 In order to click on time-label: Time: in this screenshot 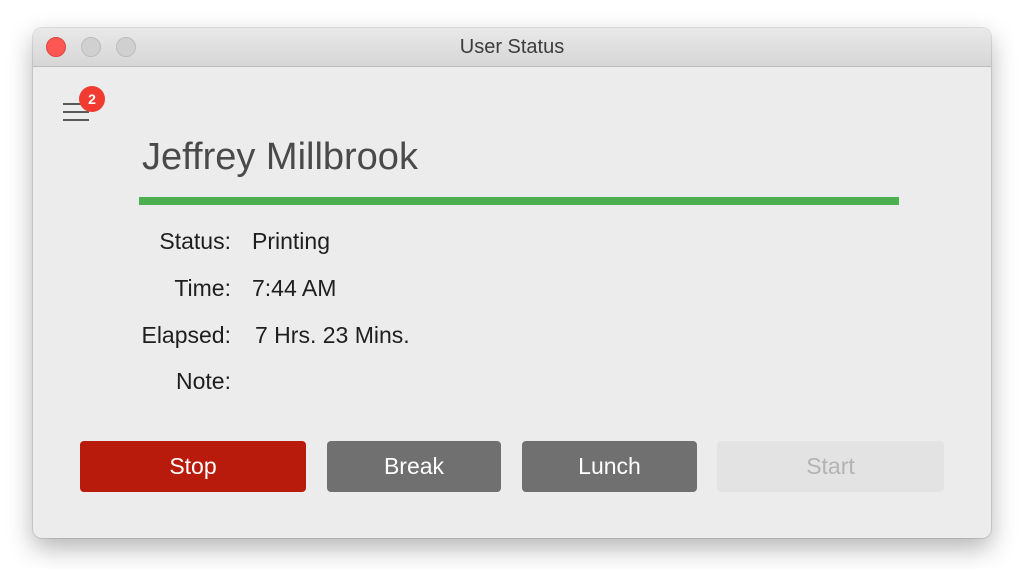, I will do `click(202, 288)`.